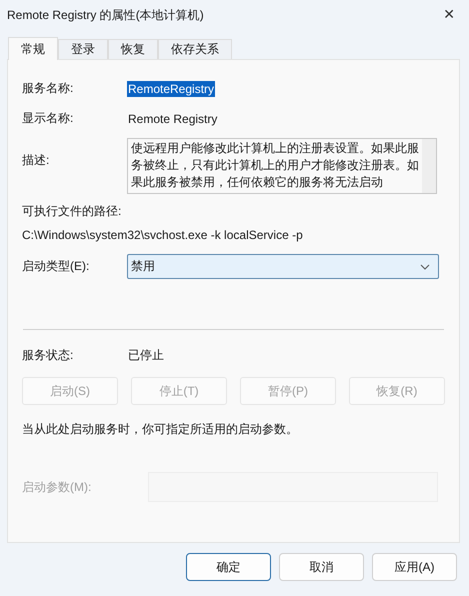 The height and width of the screenshot is (596, 469). I want to click on startup-type-dropdown: 禁用, so click(283, 266).